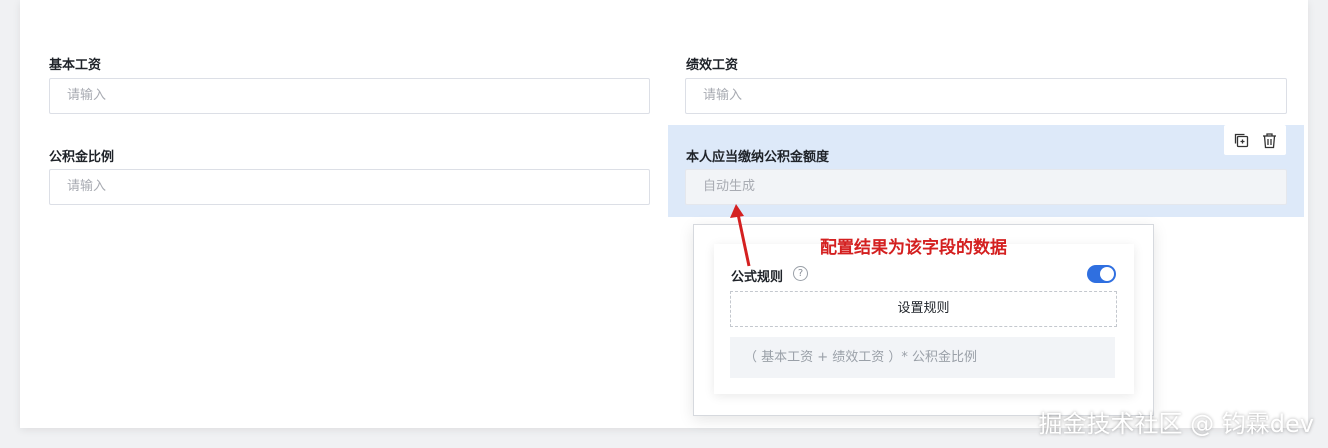  What do you see at coordinates (758, 157) in the screenshot?
I see `field-label-fund-amount: 本人应当缴纳公积金额度` at bounding box center [758, 157].